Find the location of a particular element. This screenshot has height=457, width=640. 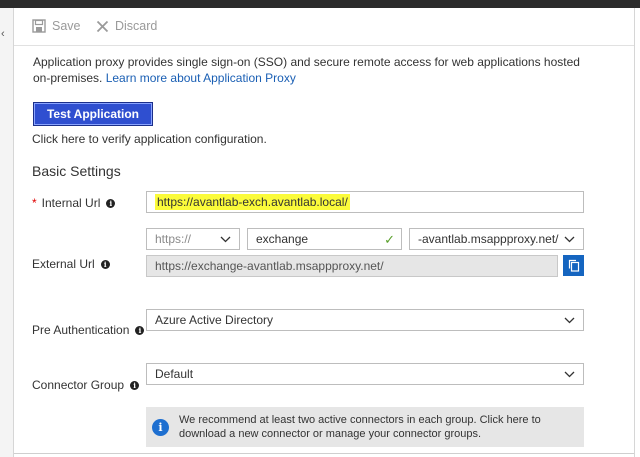

connector-group-label-text: Connector Group is located at coordinates (78, 385).